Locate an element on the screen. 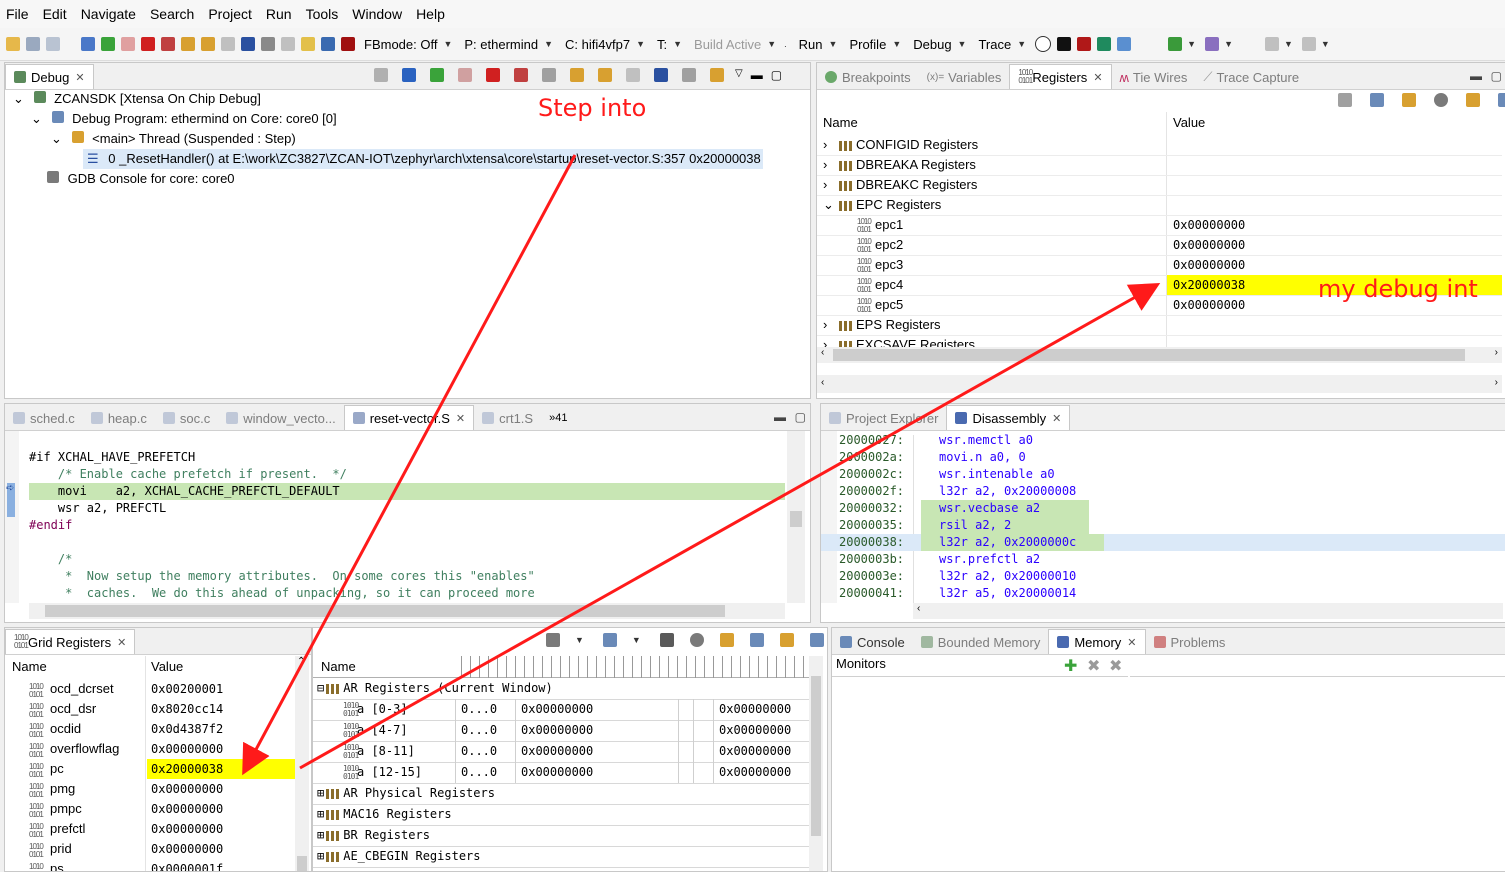 This screenshot has width=1505, height=872. run-button: Run is located at coordinates (811, 44).